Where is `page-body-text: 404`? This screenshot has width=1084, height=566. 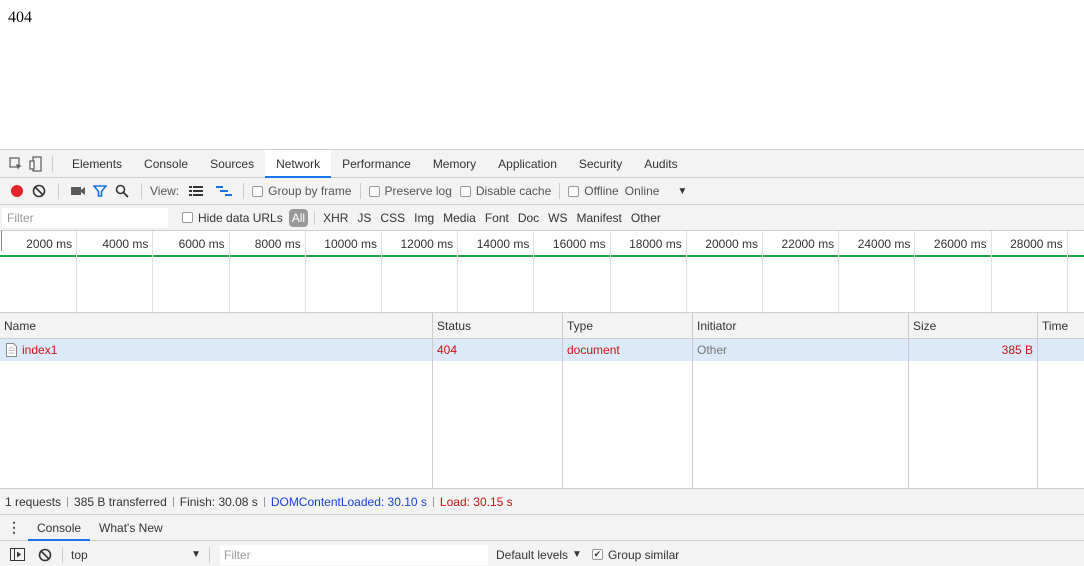
page-body-text: 404 is located at coordinates (20, 17).